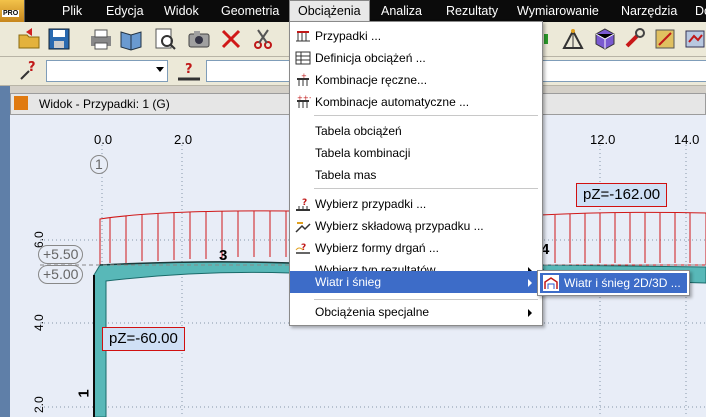  Describe the element at coordinates (11, 13) in the screenshot. I see `app-logo-text: PRO` at that location.